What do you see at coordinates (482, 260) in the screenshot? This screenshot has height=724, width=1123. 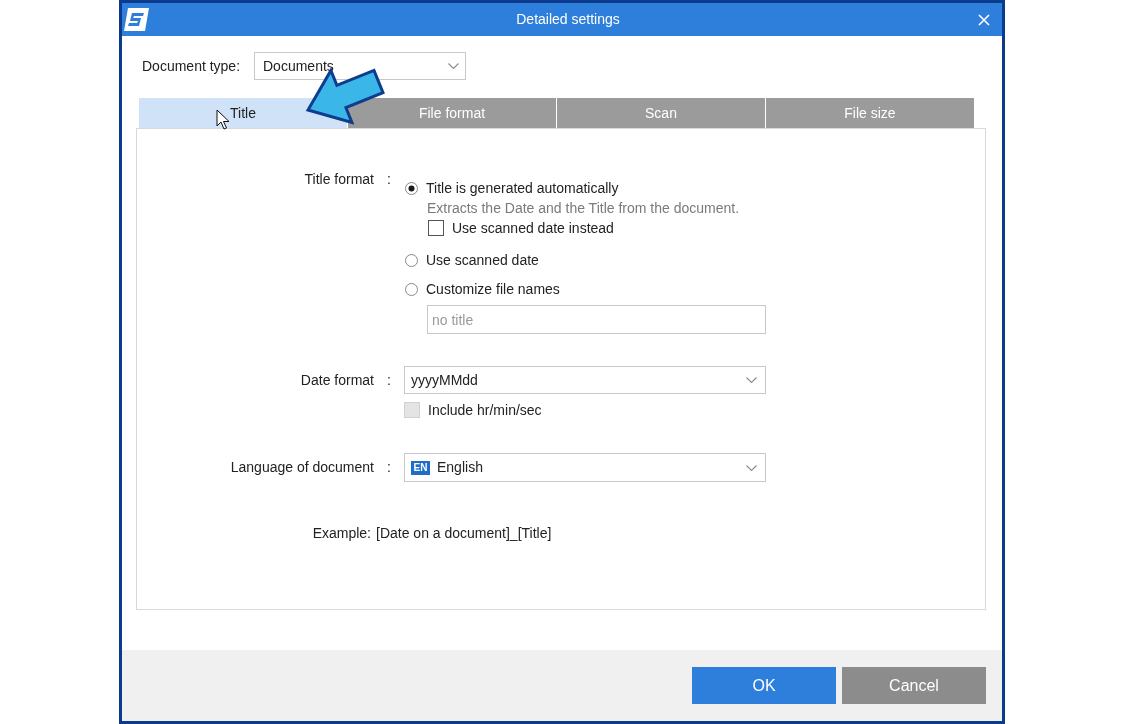 I see `radio-option-label: Use scanned date` at bounding box center [482, 260].